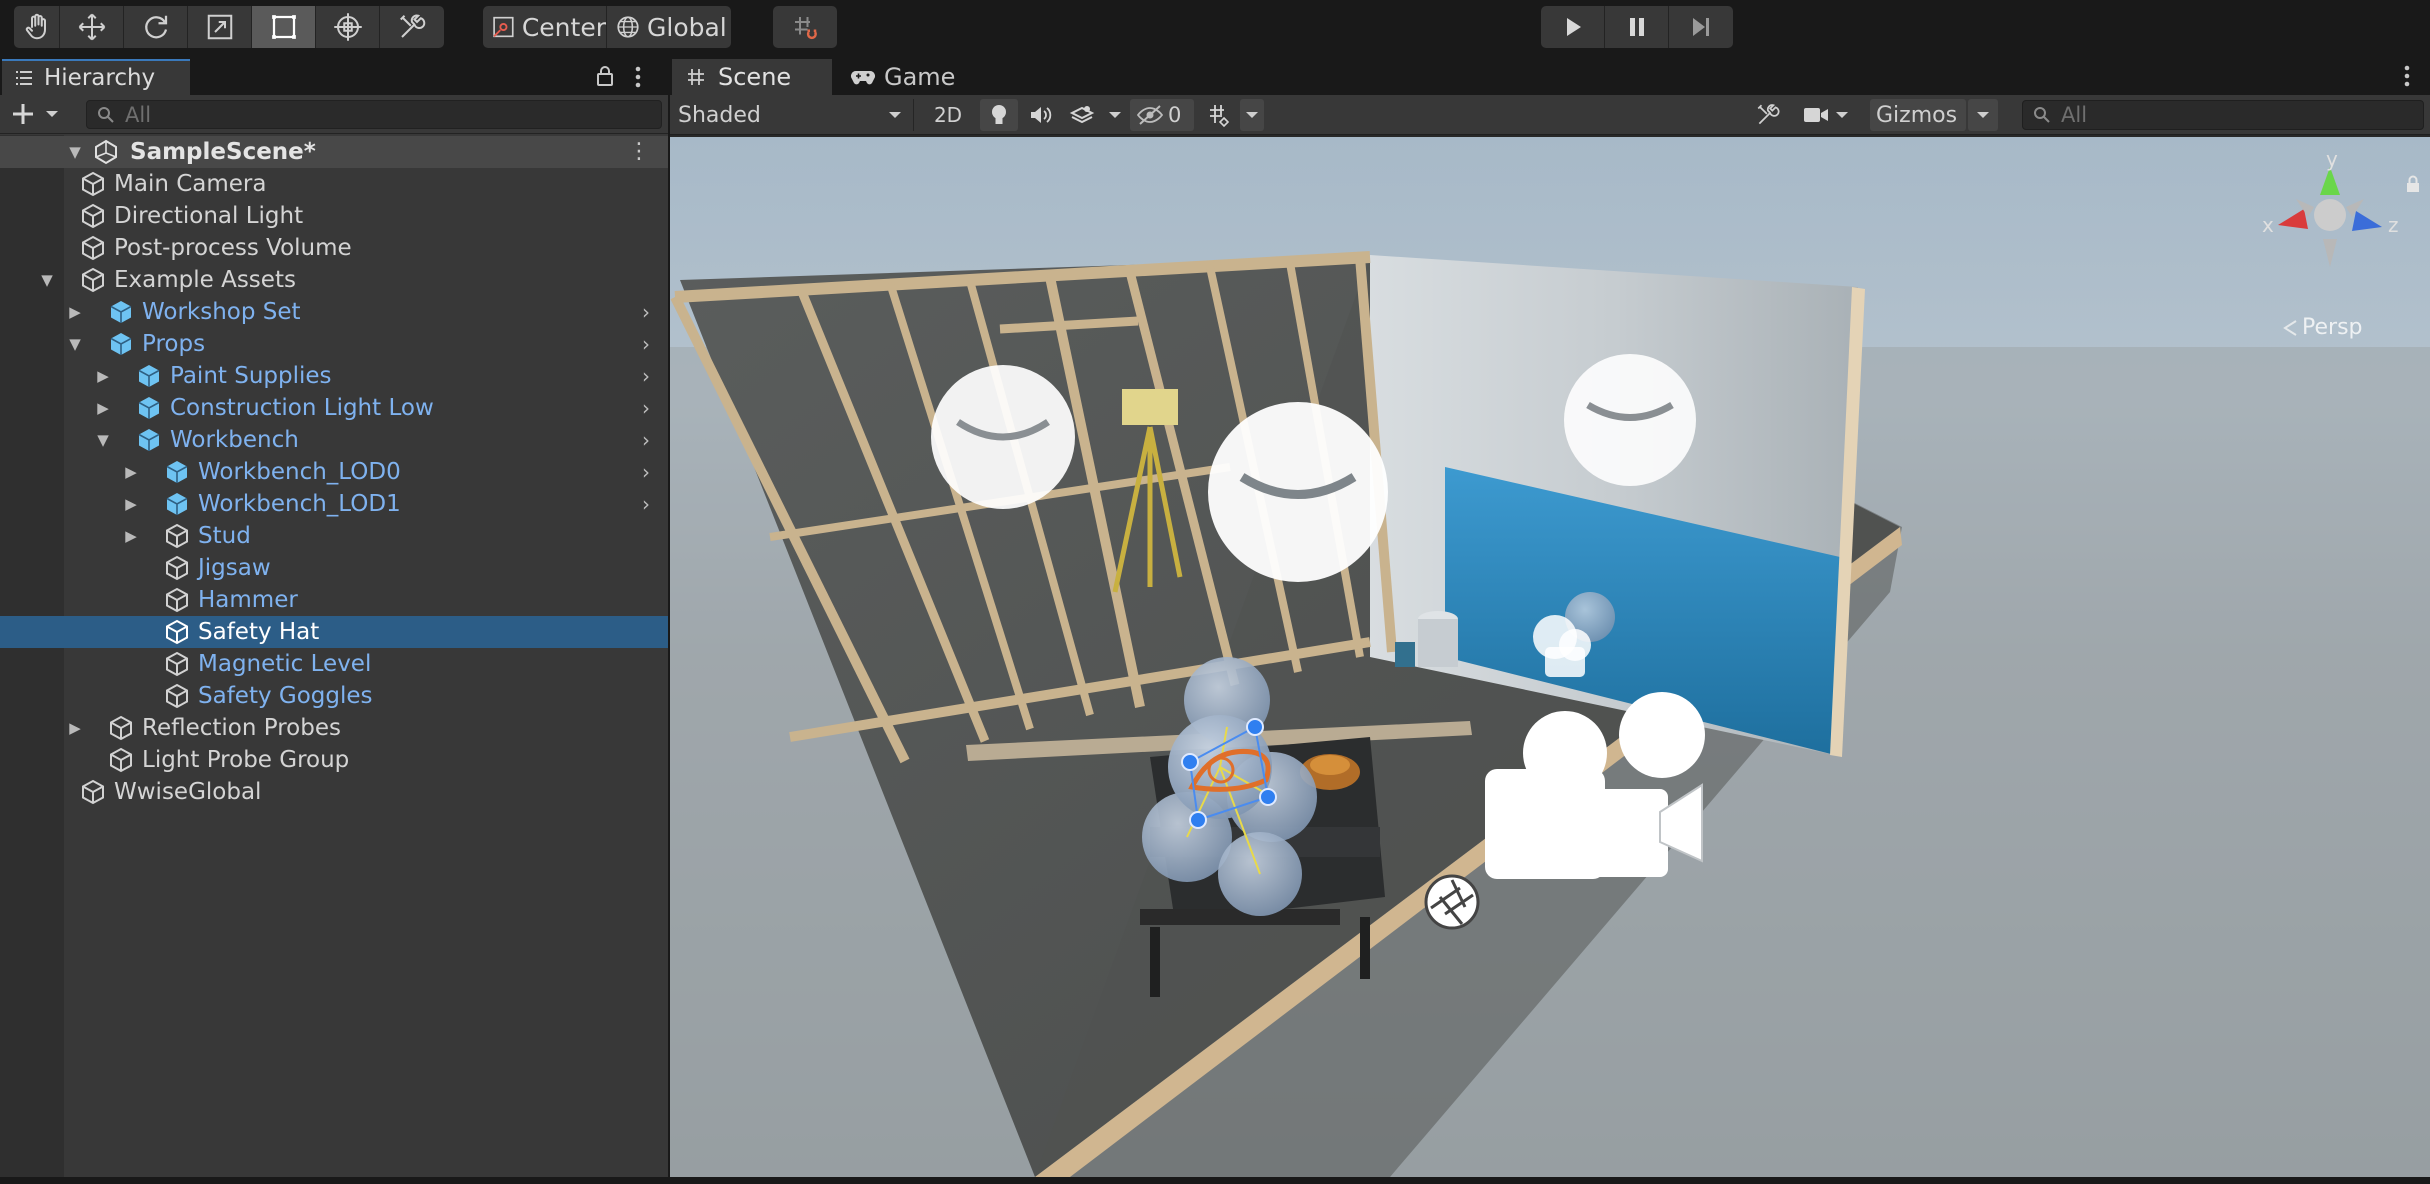 This screenshot has height=1184, width=2430. What do you see at coordinates (334, 216) in the screenshot?
I see `hierarchy-row-directional-light: Directional Light` at bounding box center [334, 216].